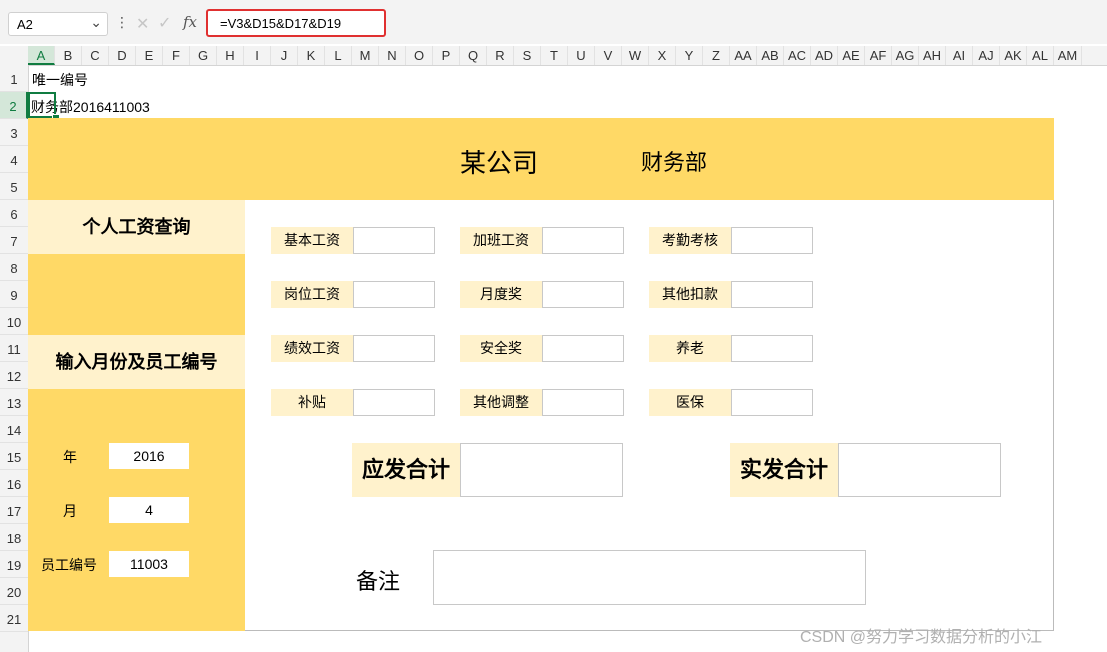 The image size is (1107, 652). Describe the element at coordinates (296, 23) in the screenshot. I see `formula-input: =V3&D15&D17&D19` at that location.